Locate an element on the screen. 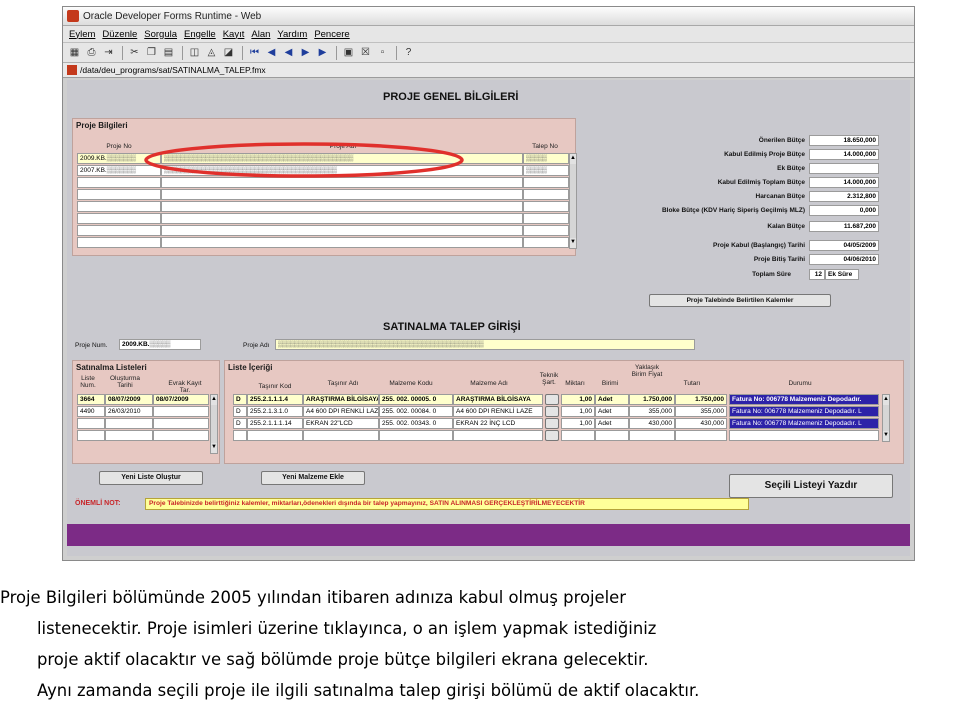 This screenshot has height=714, width=960. proje-scrollbar: ▲ ▼ is located at coordinates (573, 201).